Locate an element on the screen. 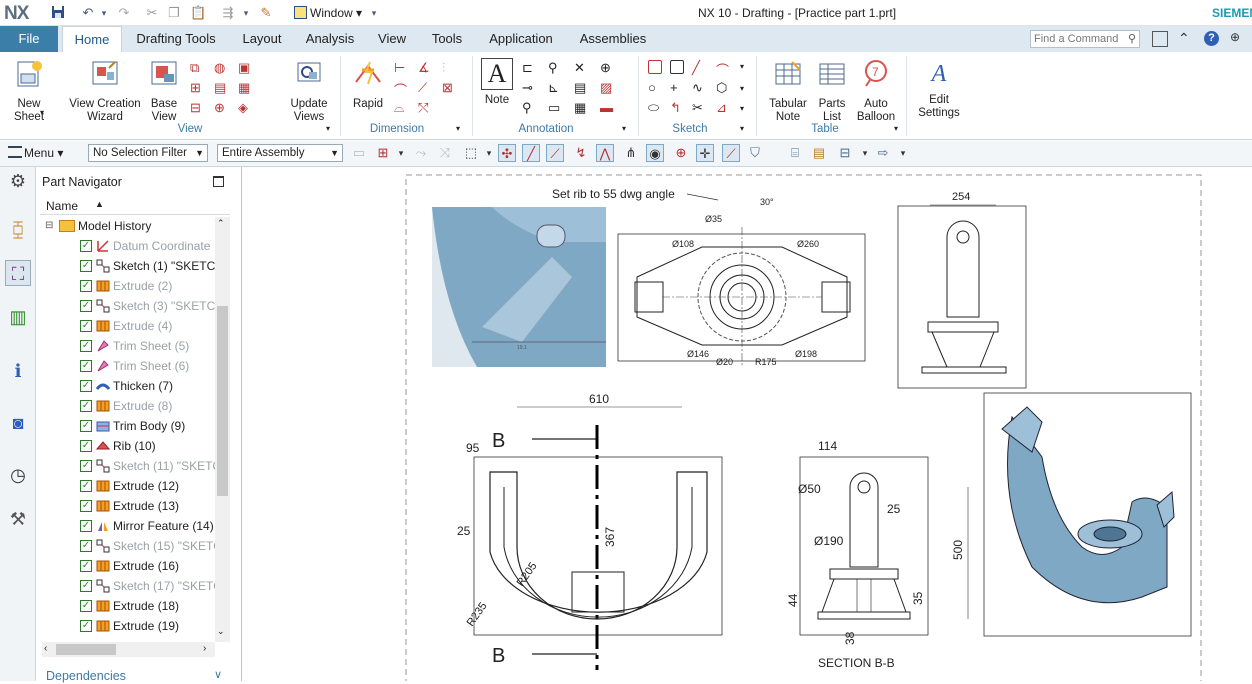 Image resolution: width=1252 pixels, height=684 pixels. standard-view-icon: ▦ is located at coordinates (244, 88).